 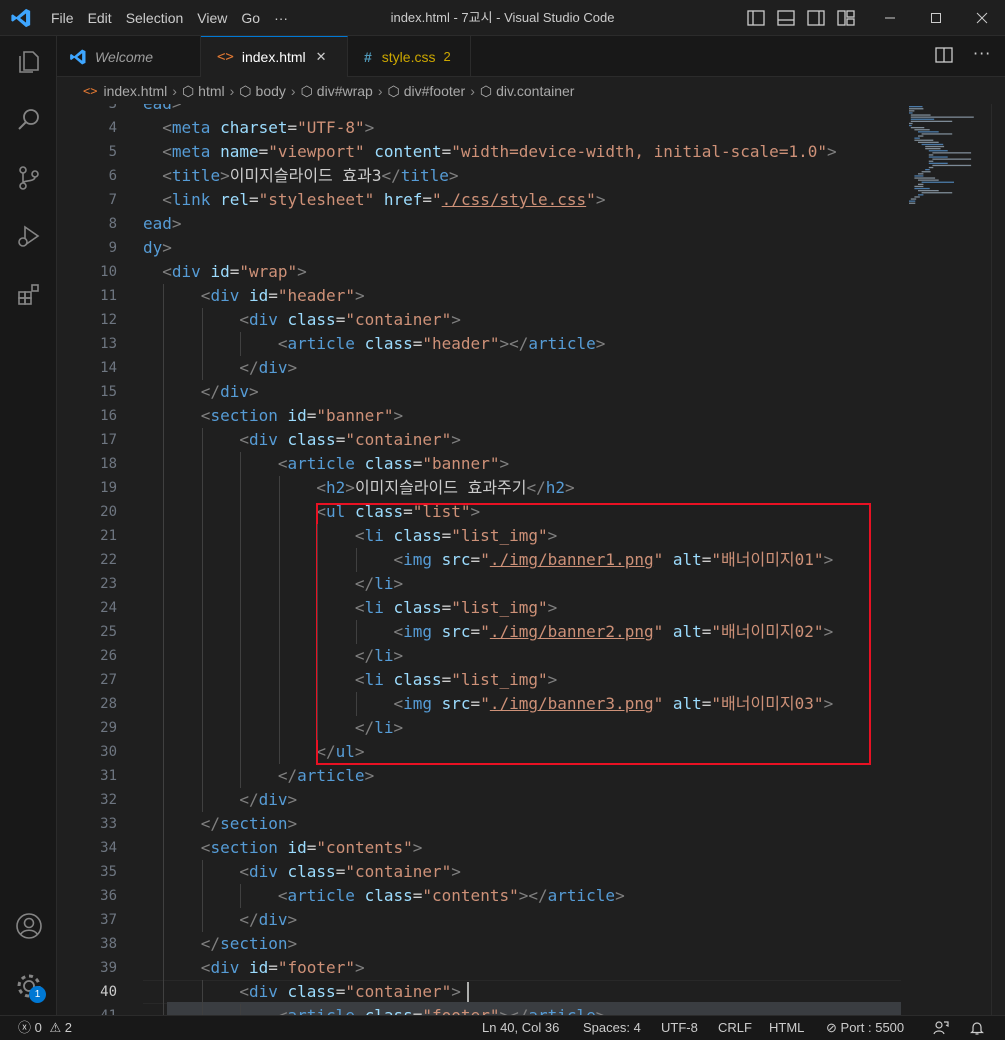 What do you see at coordinates (271, 91) in the screenshot?
I see `breadcrumb-body: body` at bounding box center [271, 91].